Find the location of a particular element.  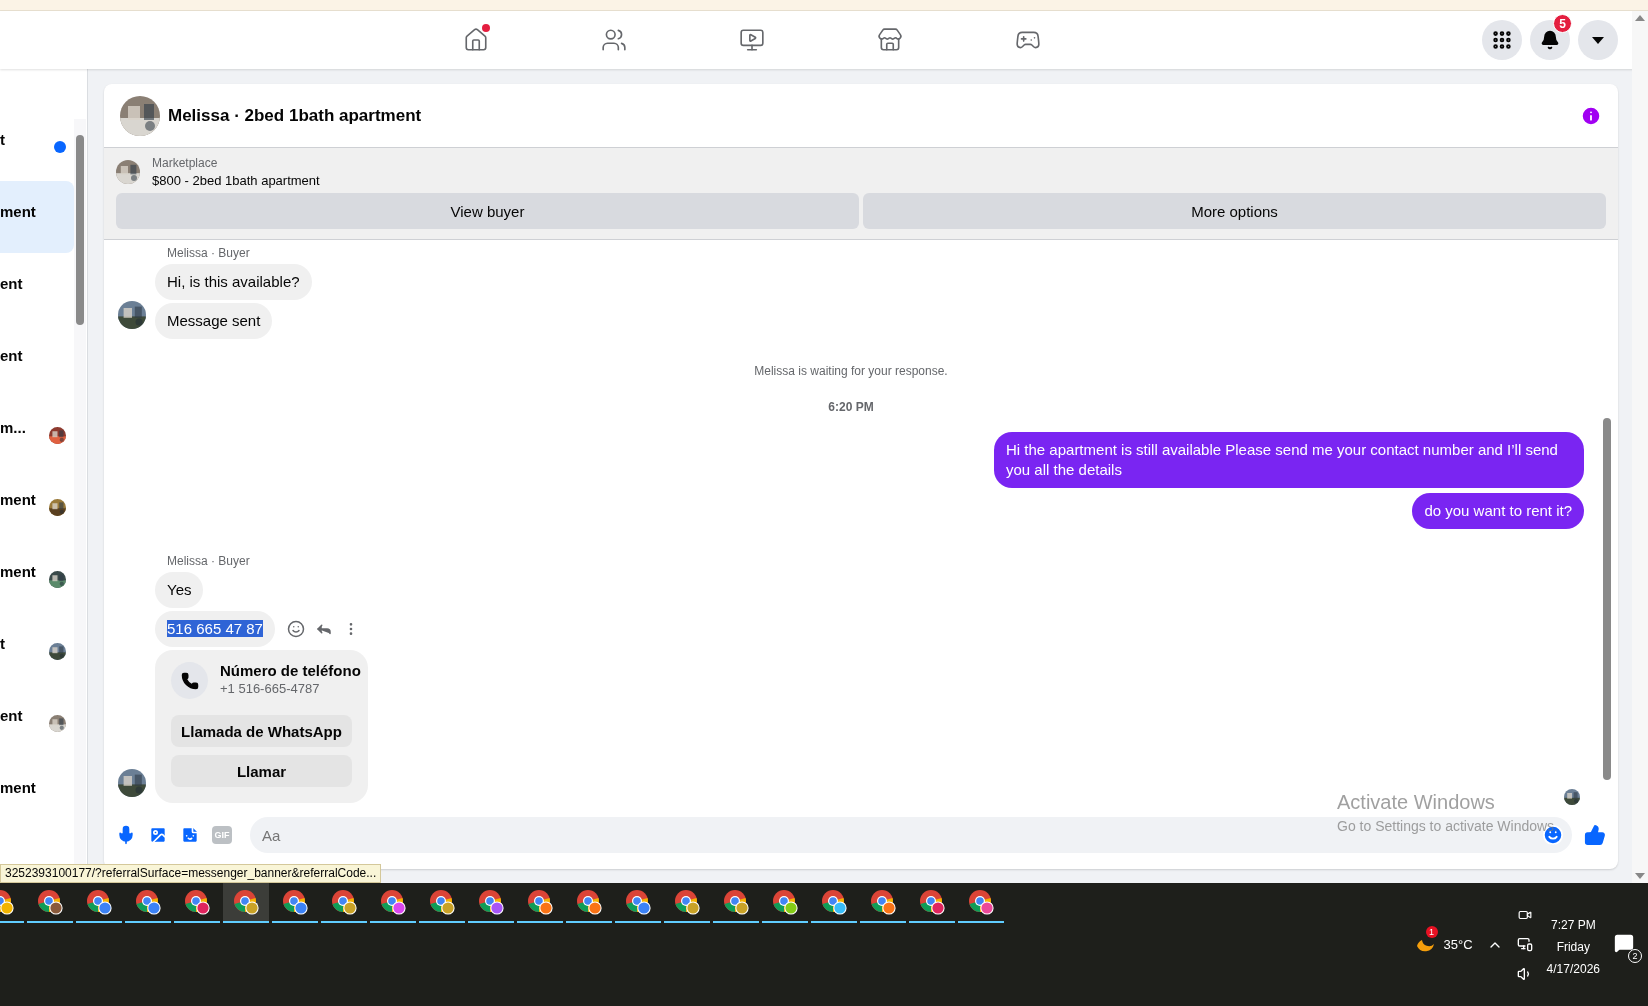

taskbar-app is located at coordinates (246, 903).